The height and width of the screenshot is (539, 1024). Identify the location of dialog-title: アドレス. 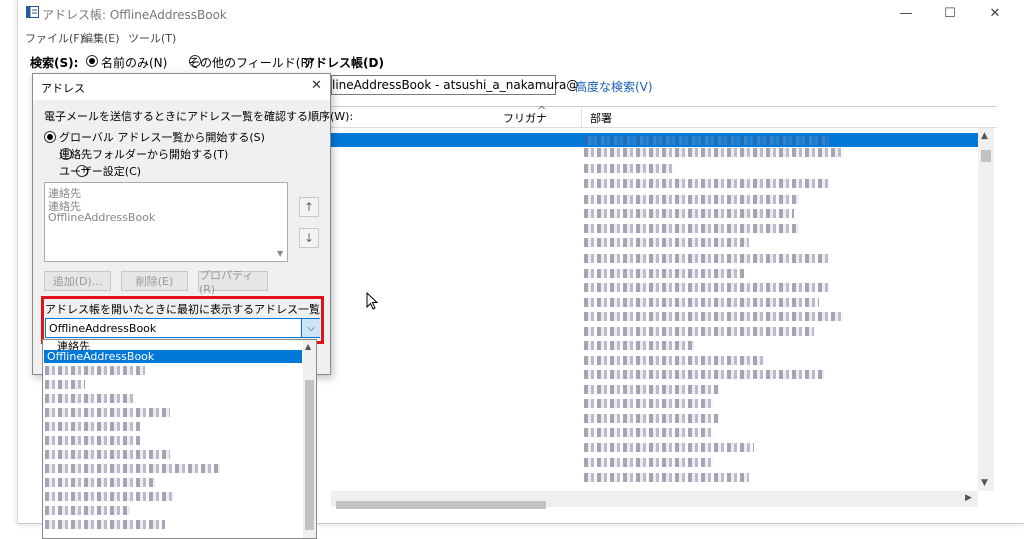
(63, 88).